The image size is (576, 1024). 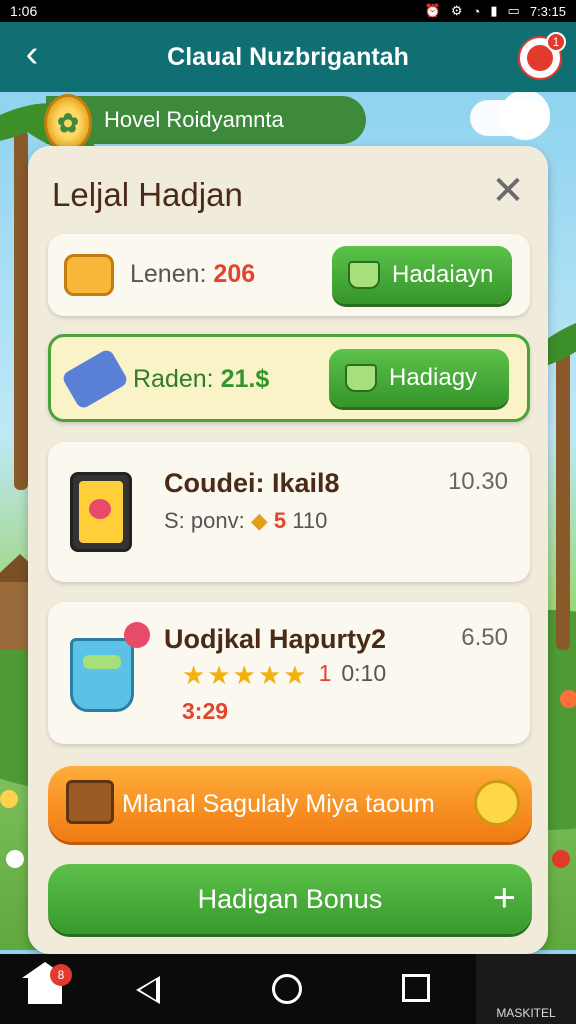 What do you see at coordinates (497, 803) in the screenshot?
I see `cat-face-icon` at bounding box center [497, 803].